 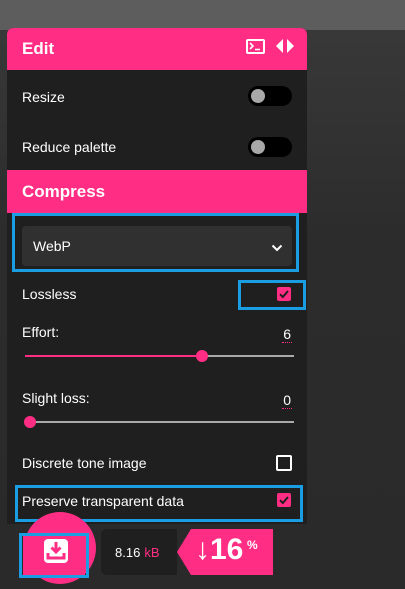 What do you see at coordinates (157, 246) in the screenshot?
I see `format-select: WebP` at bounding box center [157, 246].